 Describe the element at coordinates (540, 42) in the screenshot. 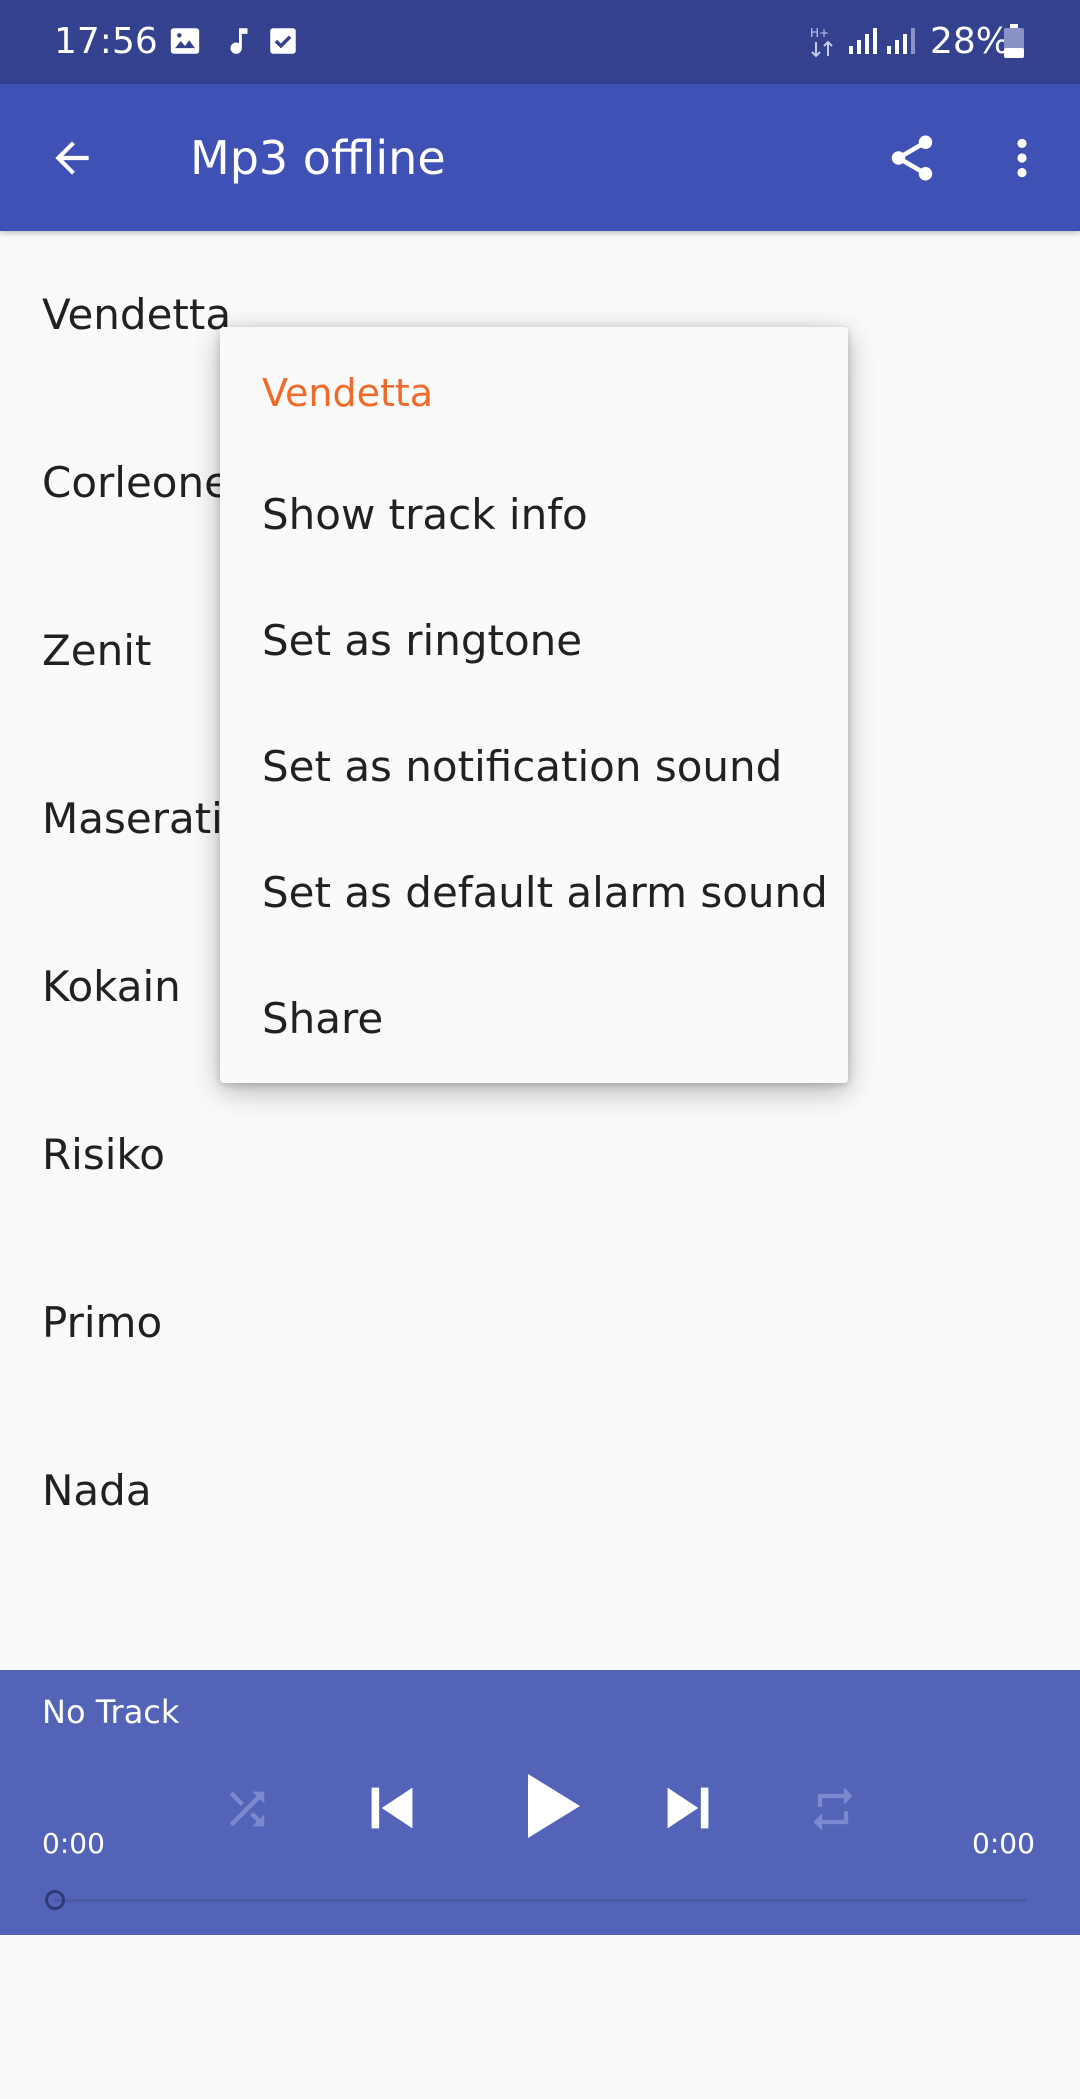

I see `status-bar: 17:56 H+ 28%` at that location.